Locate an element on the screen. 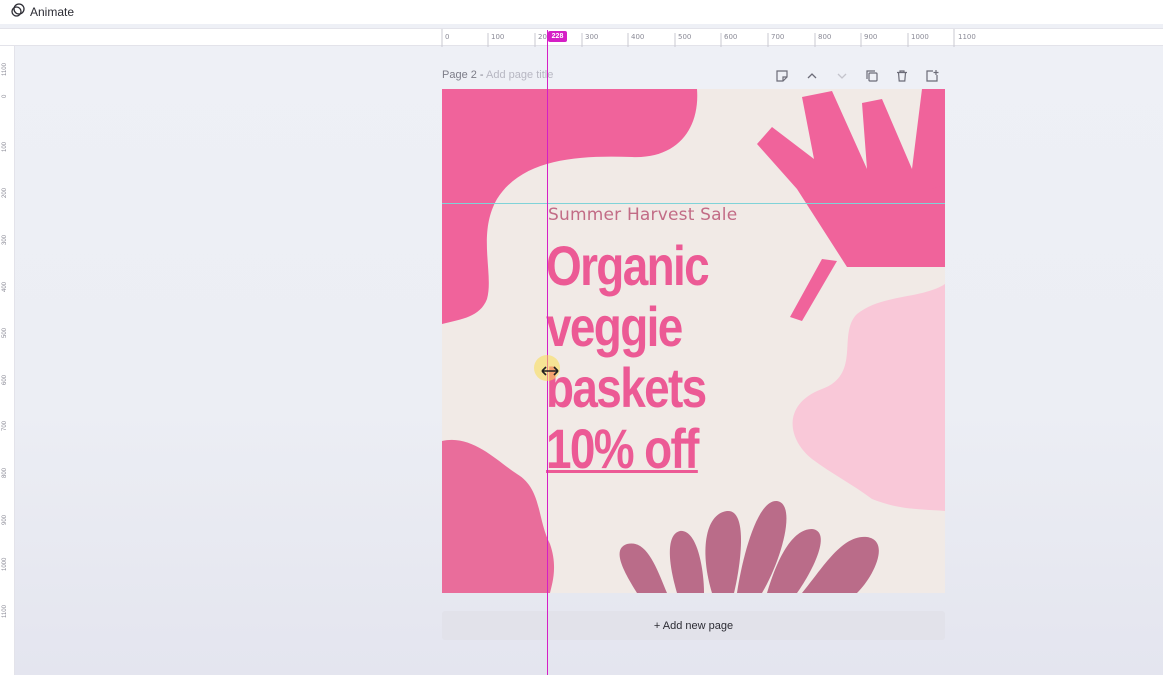 The width and height of the screenshot is (1163, 675). animate-icon is located at coordinates (18, 12).